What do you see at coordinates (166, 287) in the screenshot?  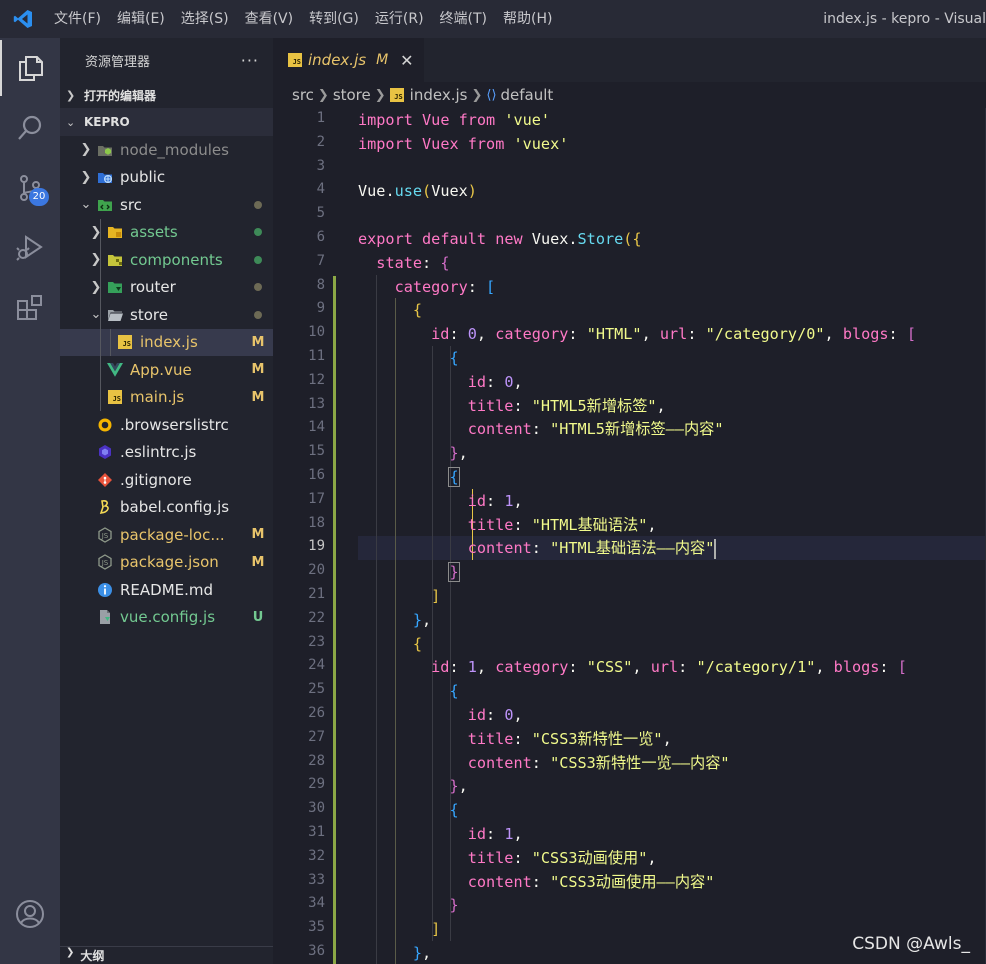 I see `tree-item: ❯ router` at bounding box center [166, 287].